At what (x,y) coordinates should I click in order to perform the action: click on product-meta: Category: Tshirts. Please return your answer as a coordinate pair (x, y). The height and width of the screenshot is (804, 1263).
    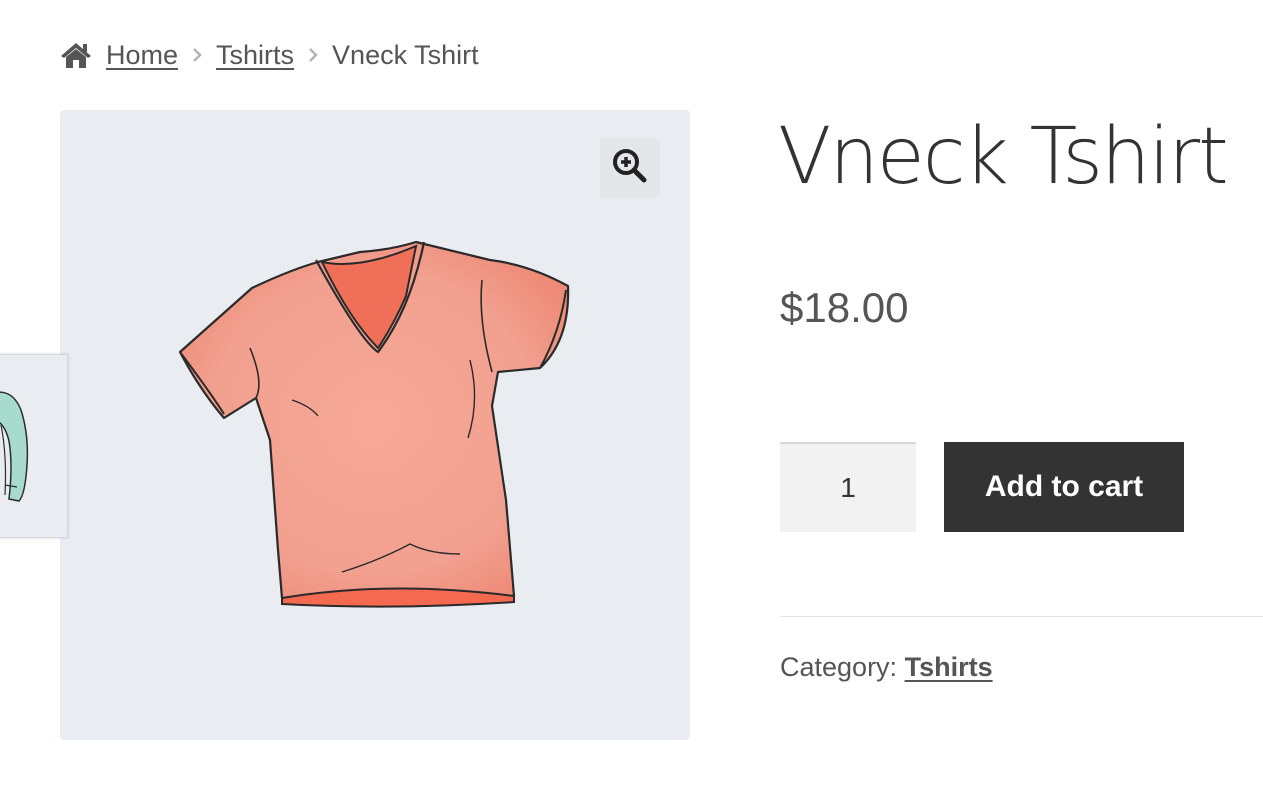
    Looking at the image, I should click on (886, 667).